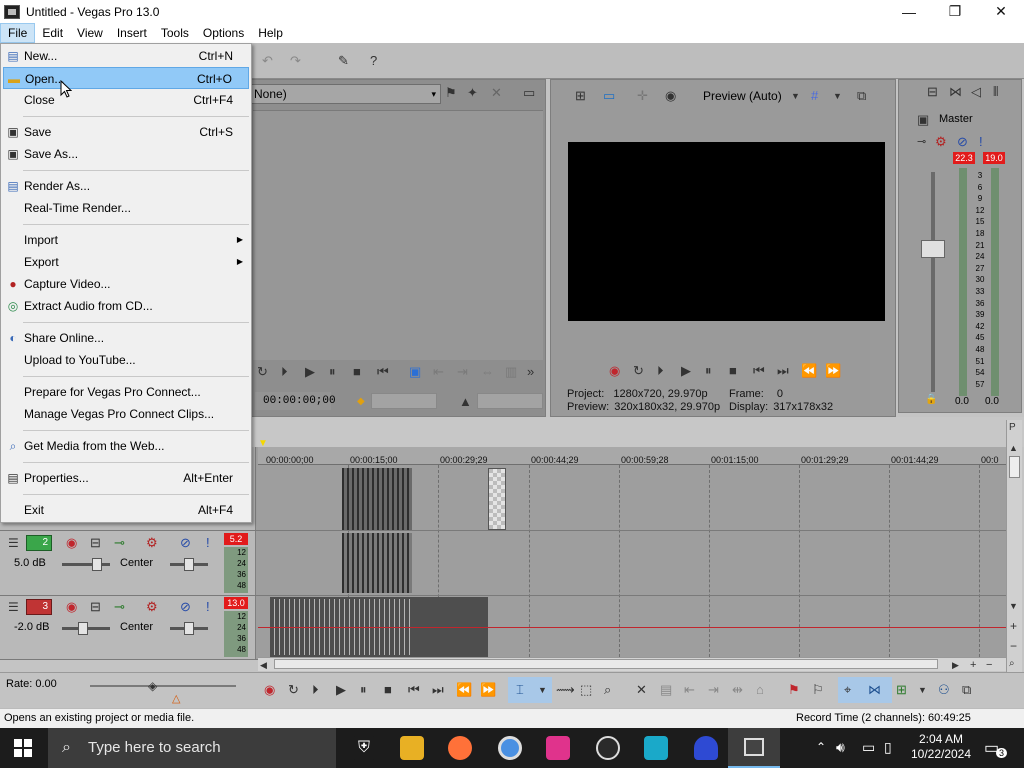 This screenshot has height=768, width=1024. I want to click on split-icon: ⇹, so click(737, 690).